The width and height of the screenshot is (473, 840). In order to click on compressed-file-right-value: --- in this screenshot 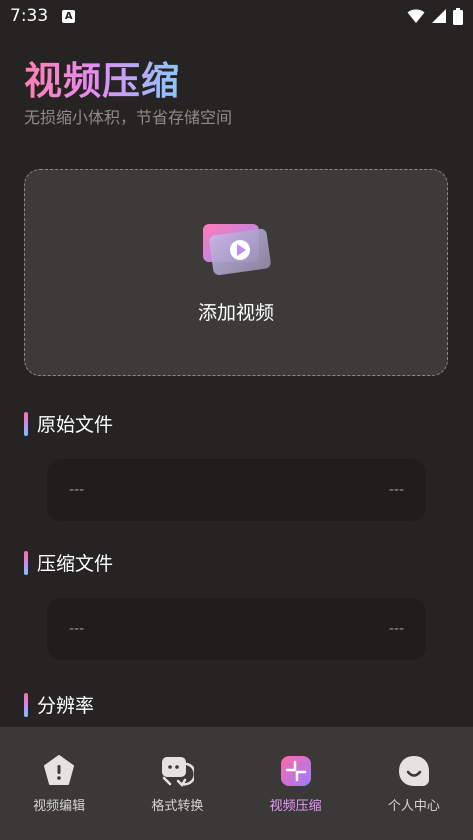, I will do `click(396, 629)`.